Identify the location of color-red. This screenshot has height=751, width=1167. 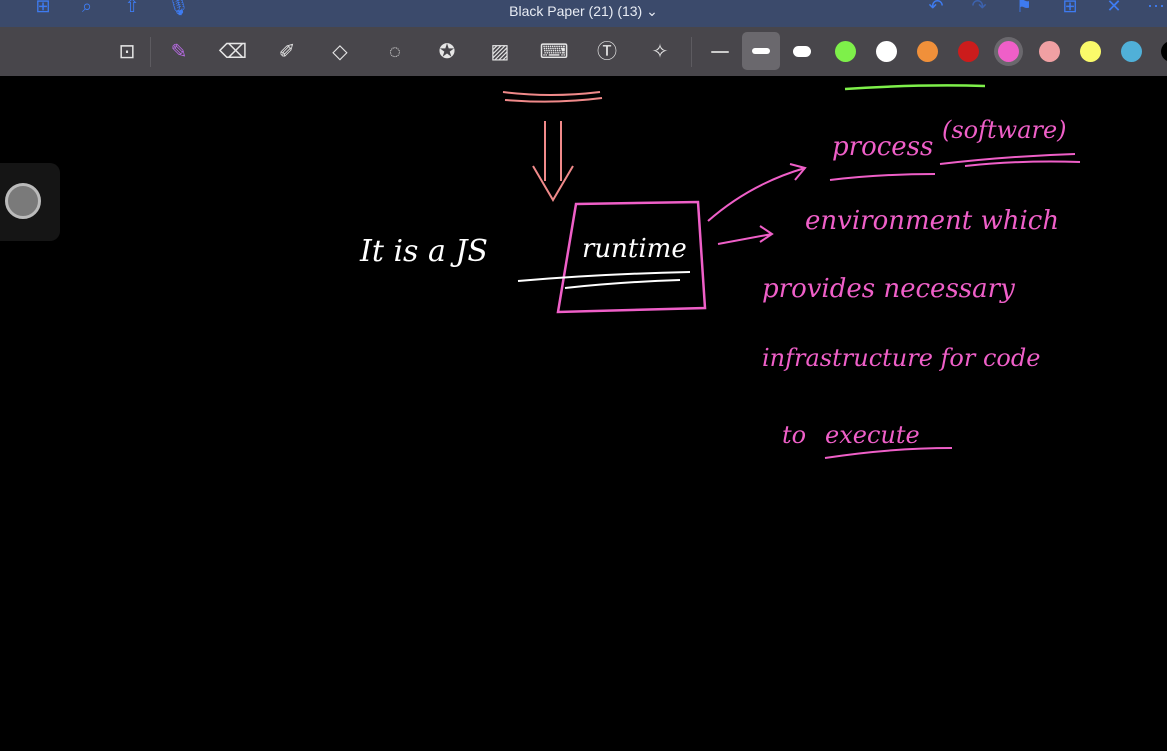
(968, 51).